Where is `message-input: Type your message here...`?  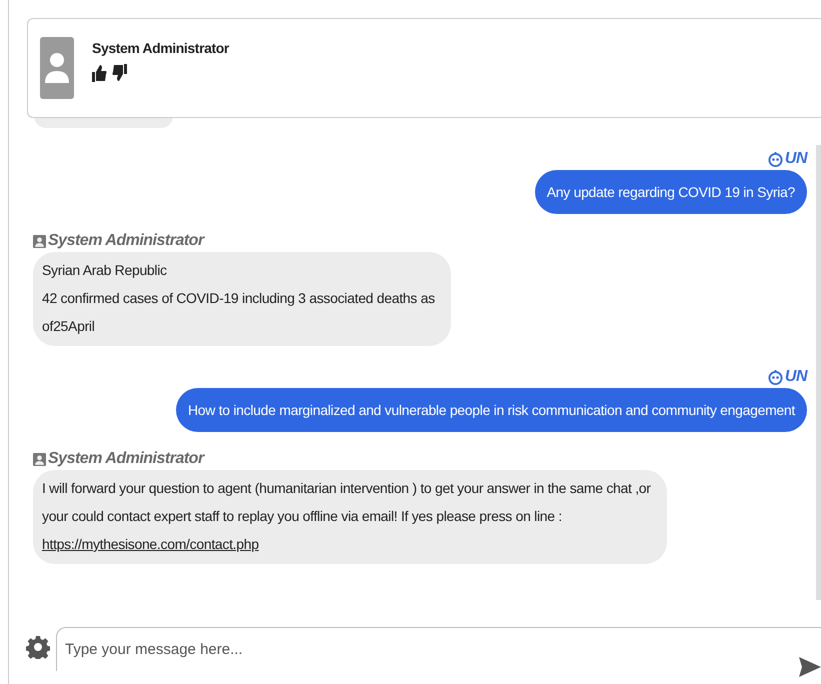
message-input: Type your message here... is located at coordinates (438, 649).